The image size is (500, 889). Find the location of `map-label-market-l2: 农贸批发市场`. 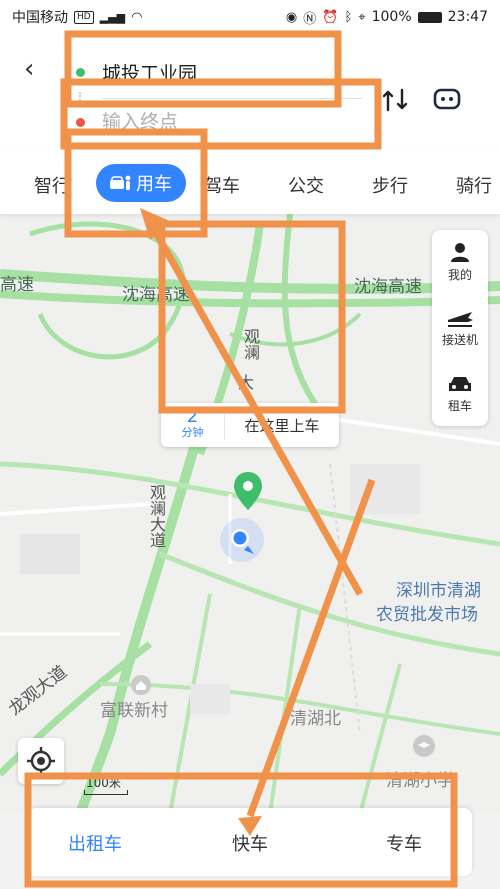

map-label-market-l2: 农贸批发市场 is located at coordinates (427, 615).